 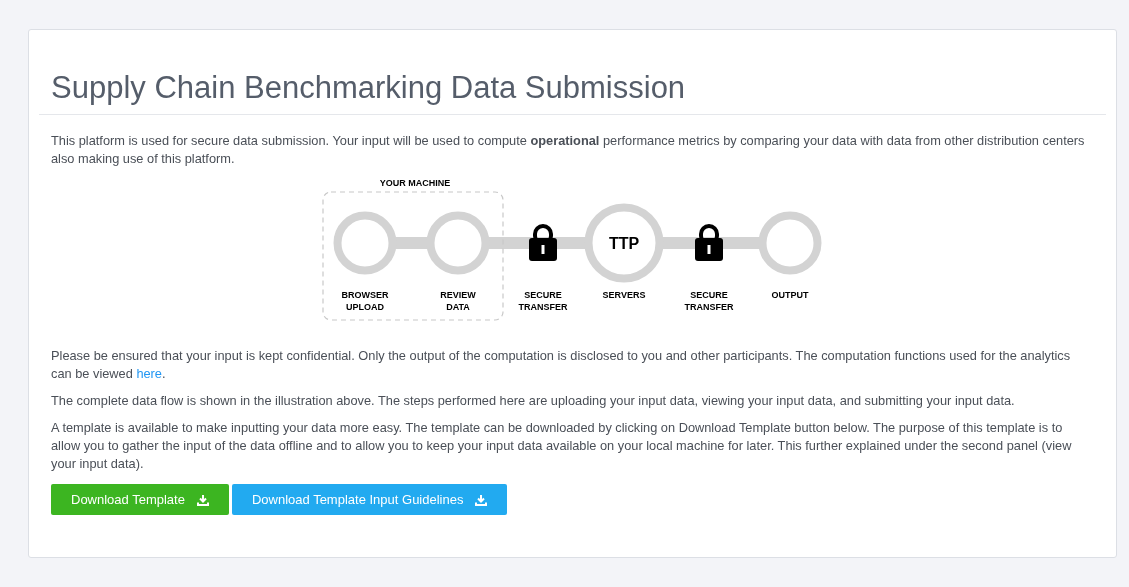 What do you see at coordinates (457, 301) in the screenshot?
I see `step-label: REVIEW DATA` at bounding box center [457, 301].